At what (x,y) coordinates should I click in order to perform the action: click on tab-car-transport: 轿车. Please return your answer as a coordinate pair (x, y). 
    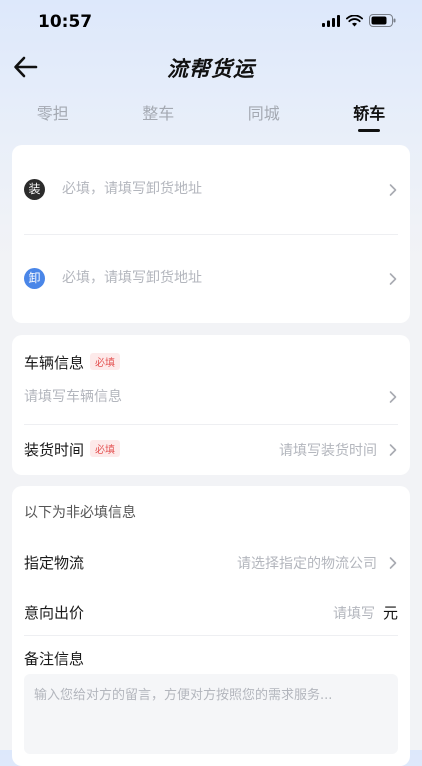
    Looking at the image, I should click on (369, 114).